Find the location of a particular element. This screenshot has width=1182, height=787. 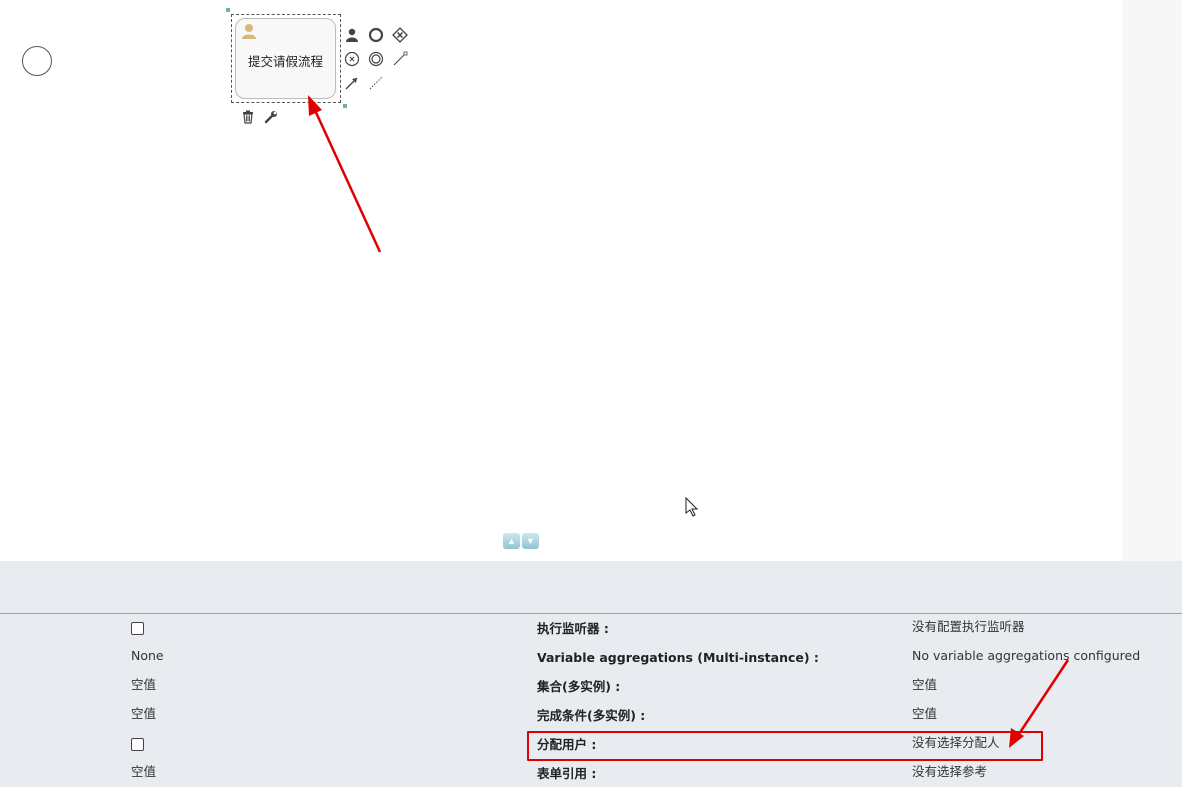

panel-divider is located at coordinates (591, 613).